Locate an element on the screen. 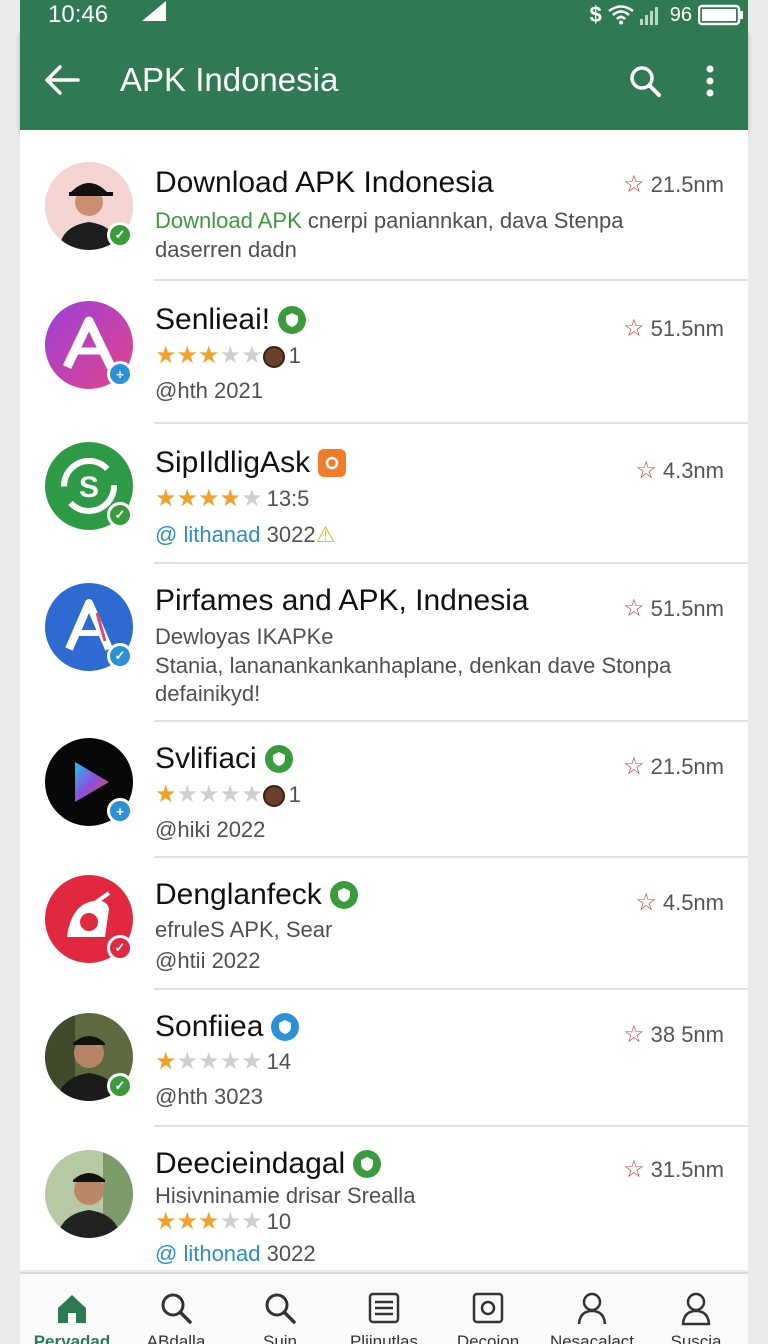 This screenshot has height=1344, width=768. battery-icon is located at coordinates (720, 15).